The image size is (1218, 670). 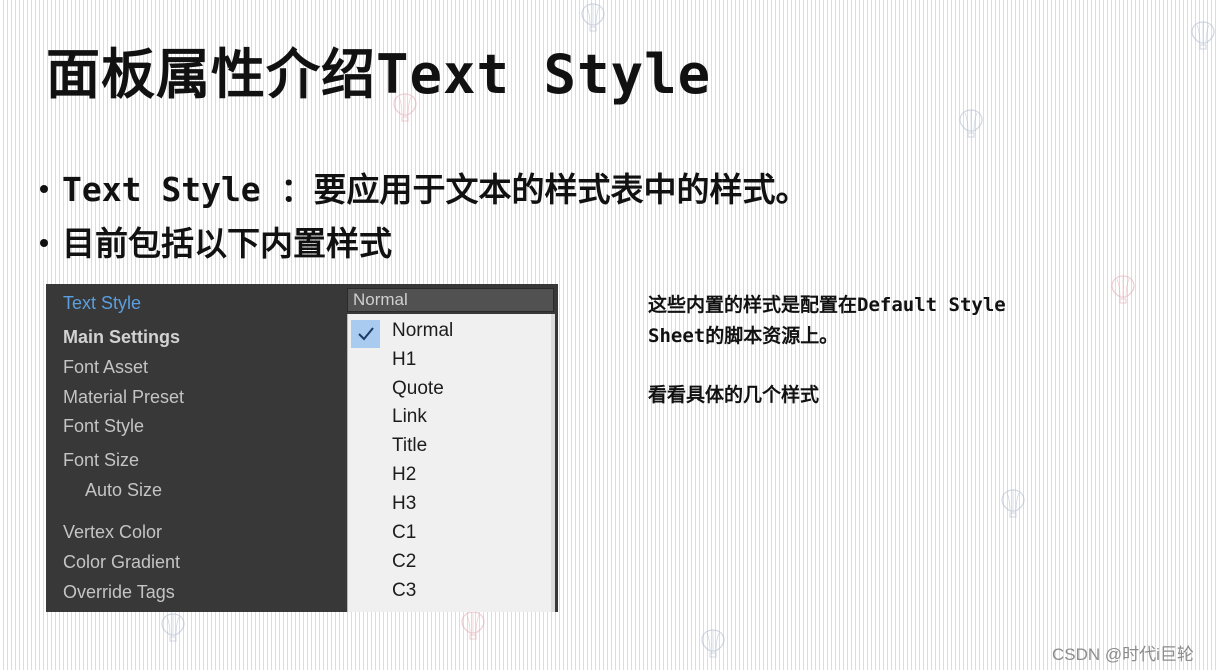 What do you see at coordinates (450, 300) in the screenshot?
I see `text-style-dropdown: Normal` at bounding box center [450, 300].